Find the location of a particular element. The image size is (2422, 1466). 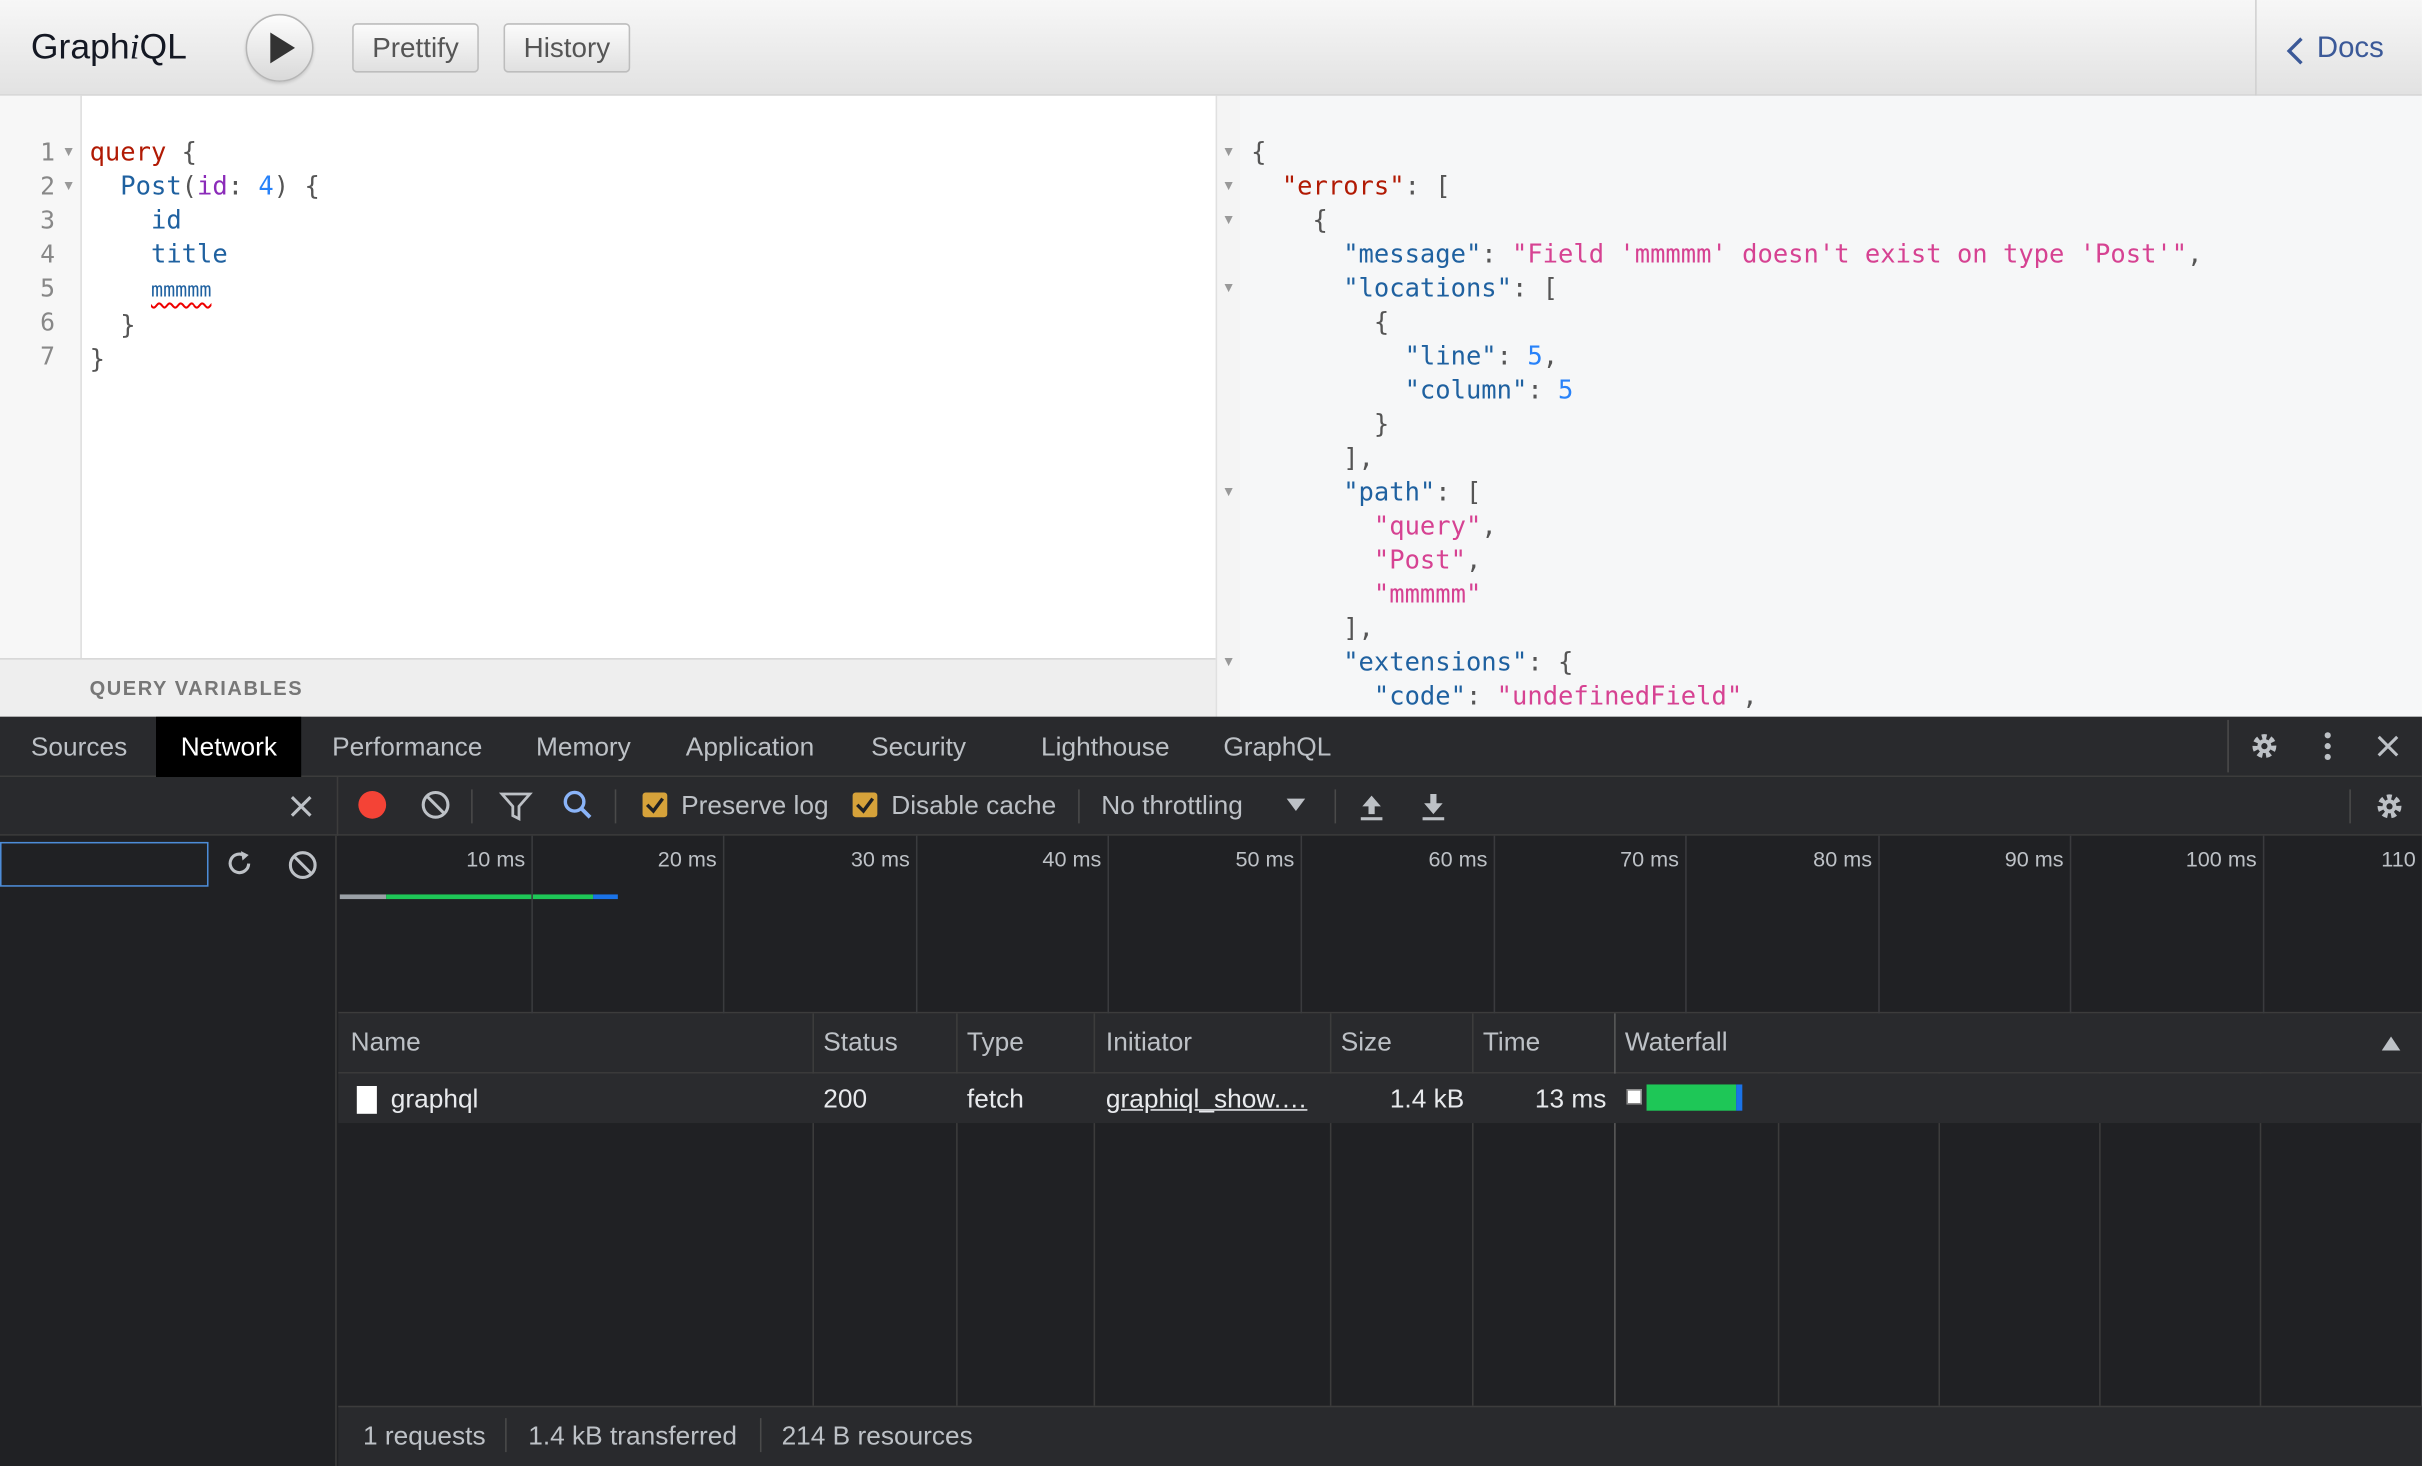

export-har-icon is located at coordinates (1433, 806).